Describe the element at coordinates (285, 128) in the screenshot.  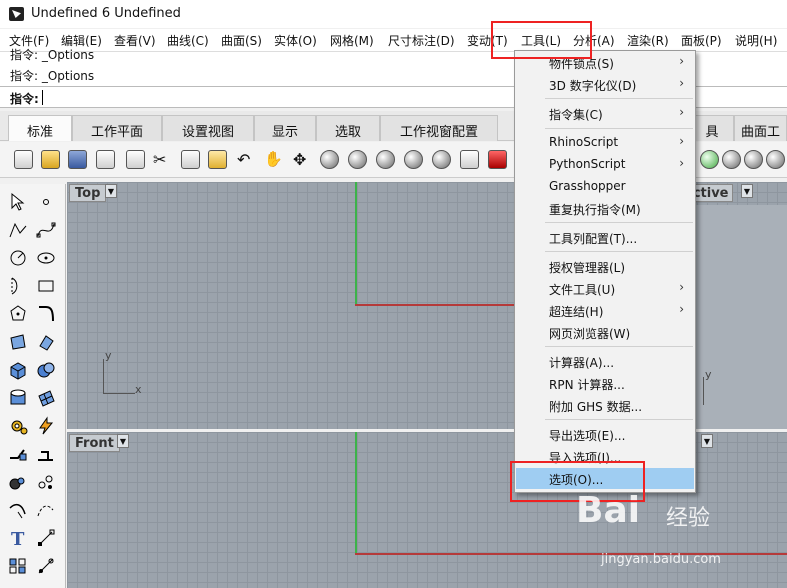
I see `tab-display: 显示` at that location.